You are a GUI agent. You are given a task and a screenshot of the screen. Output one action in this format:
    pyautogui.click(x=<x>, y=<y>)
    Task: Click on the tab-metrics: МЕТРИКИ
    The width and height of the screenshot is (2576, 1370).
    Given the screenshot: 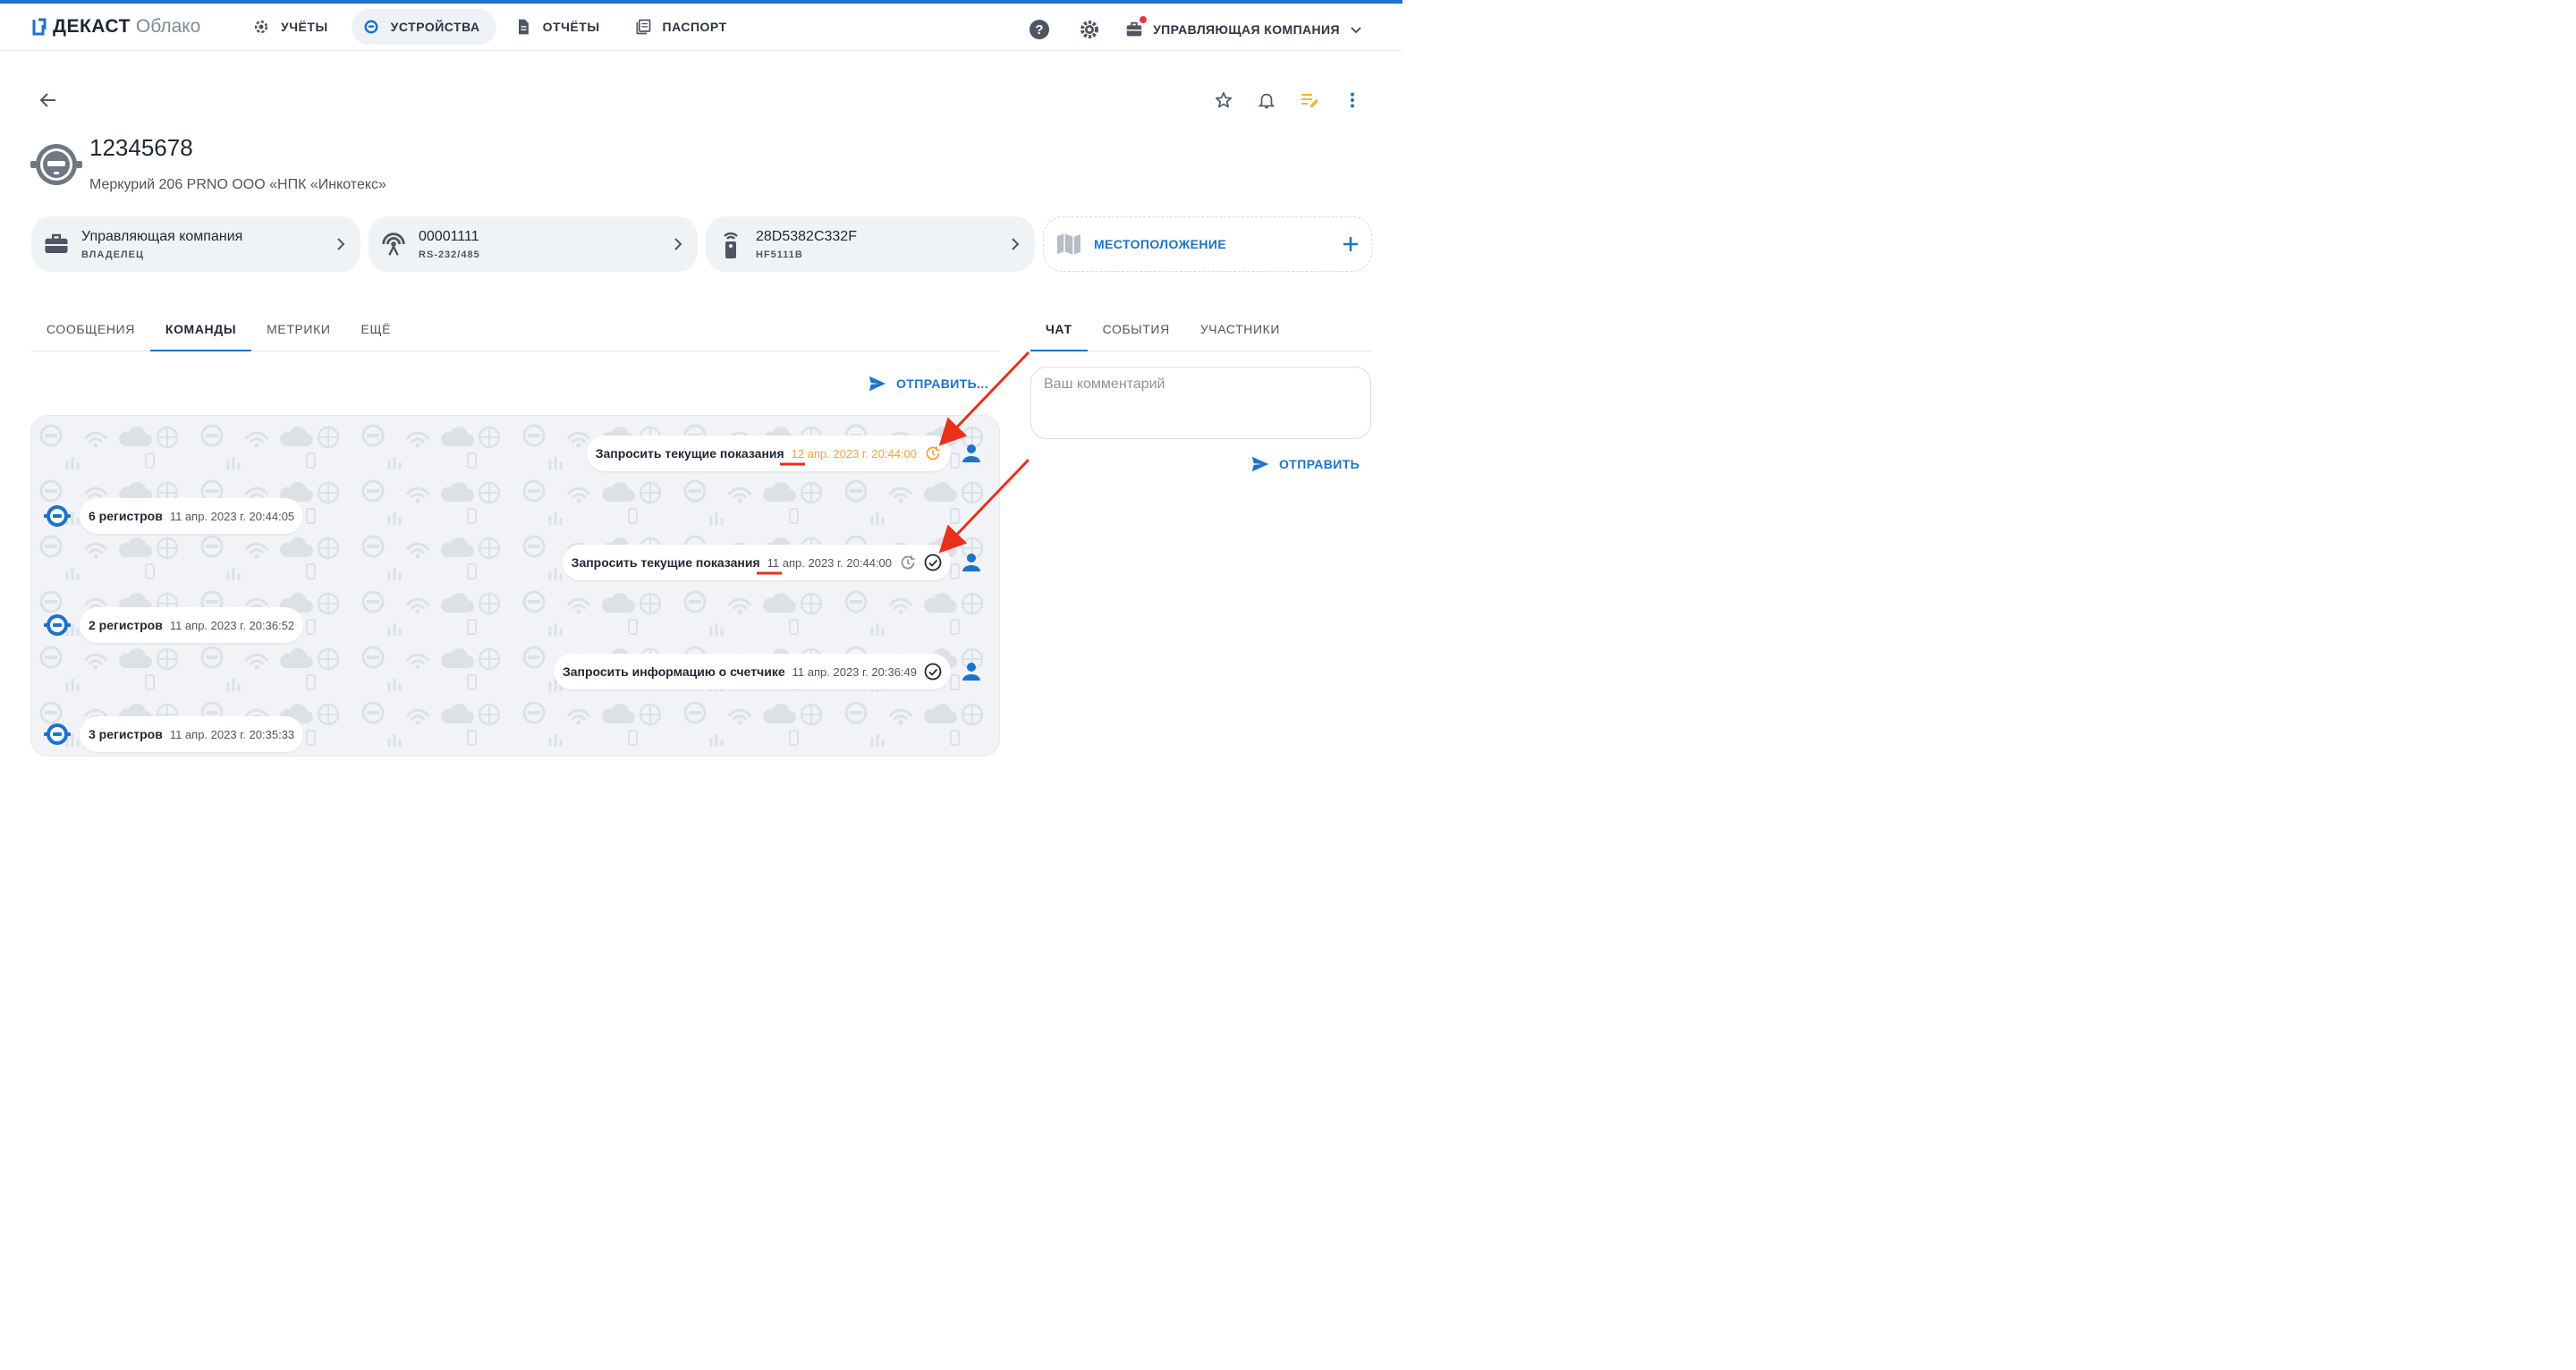 What is the action you would take?
    pyautogui.click(x=298, y=329)
    